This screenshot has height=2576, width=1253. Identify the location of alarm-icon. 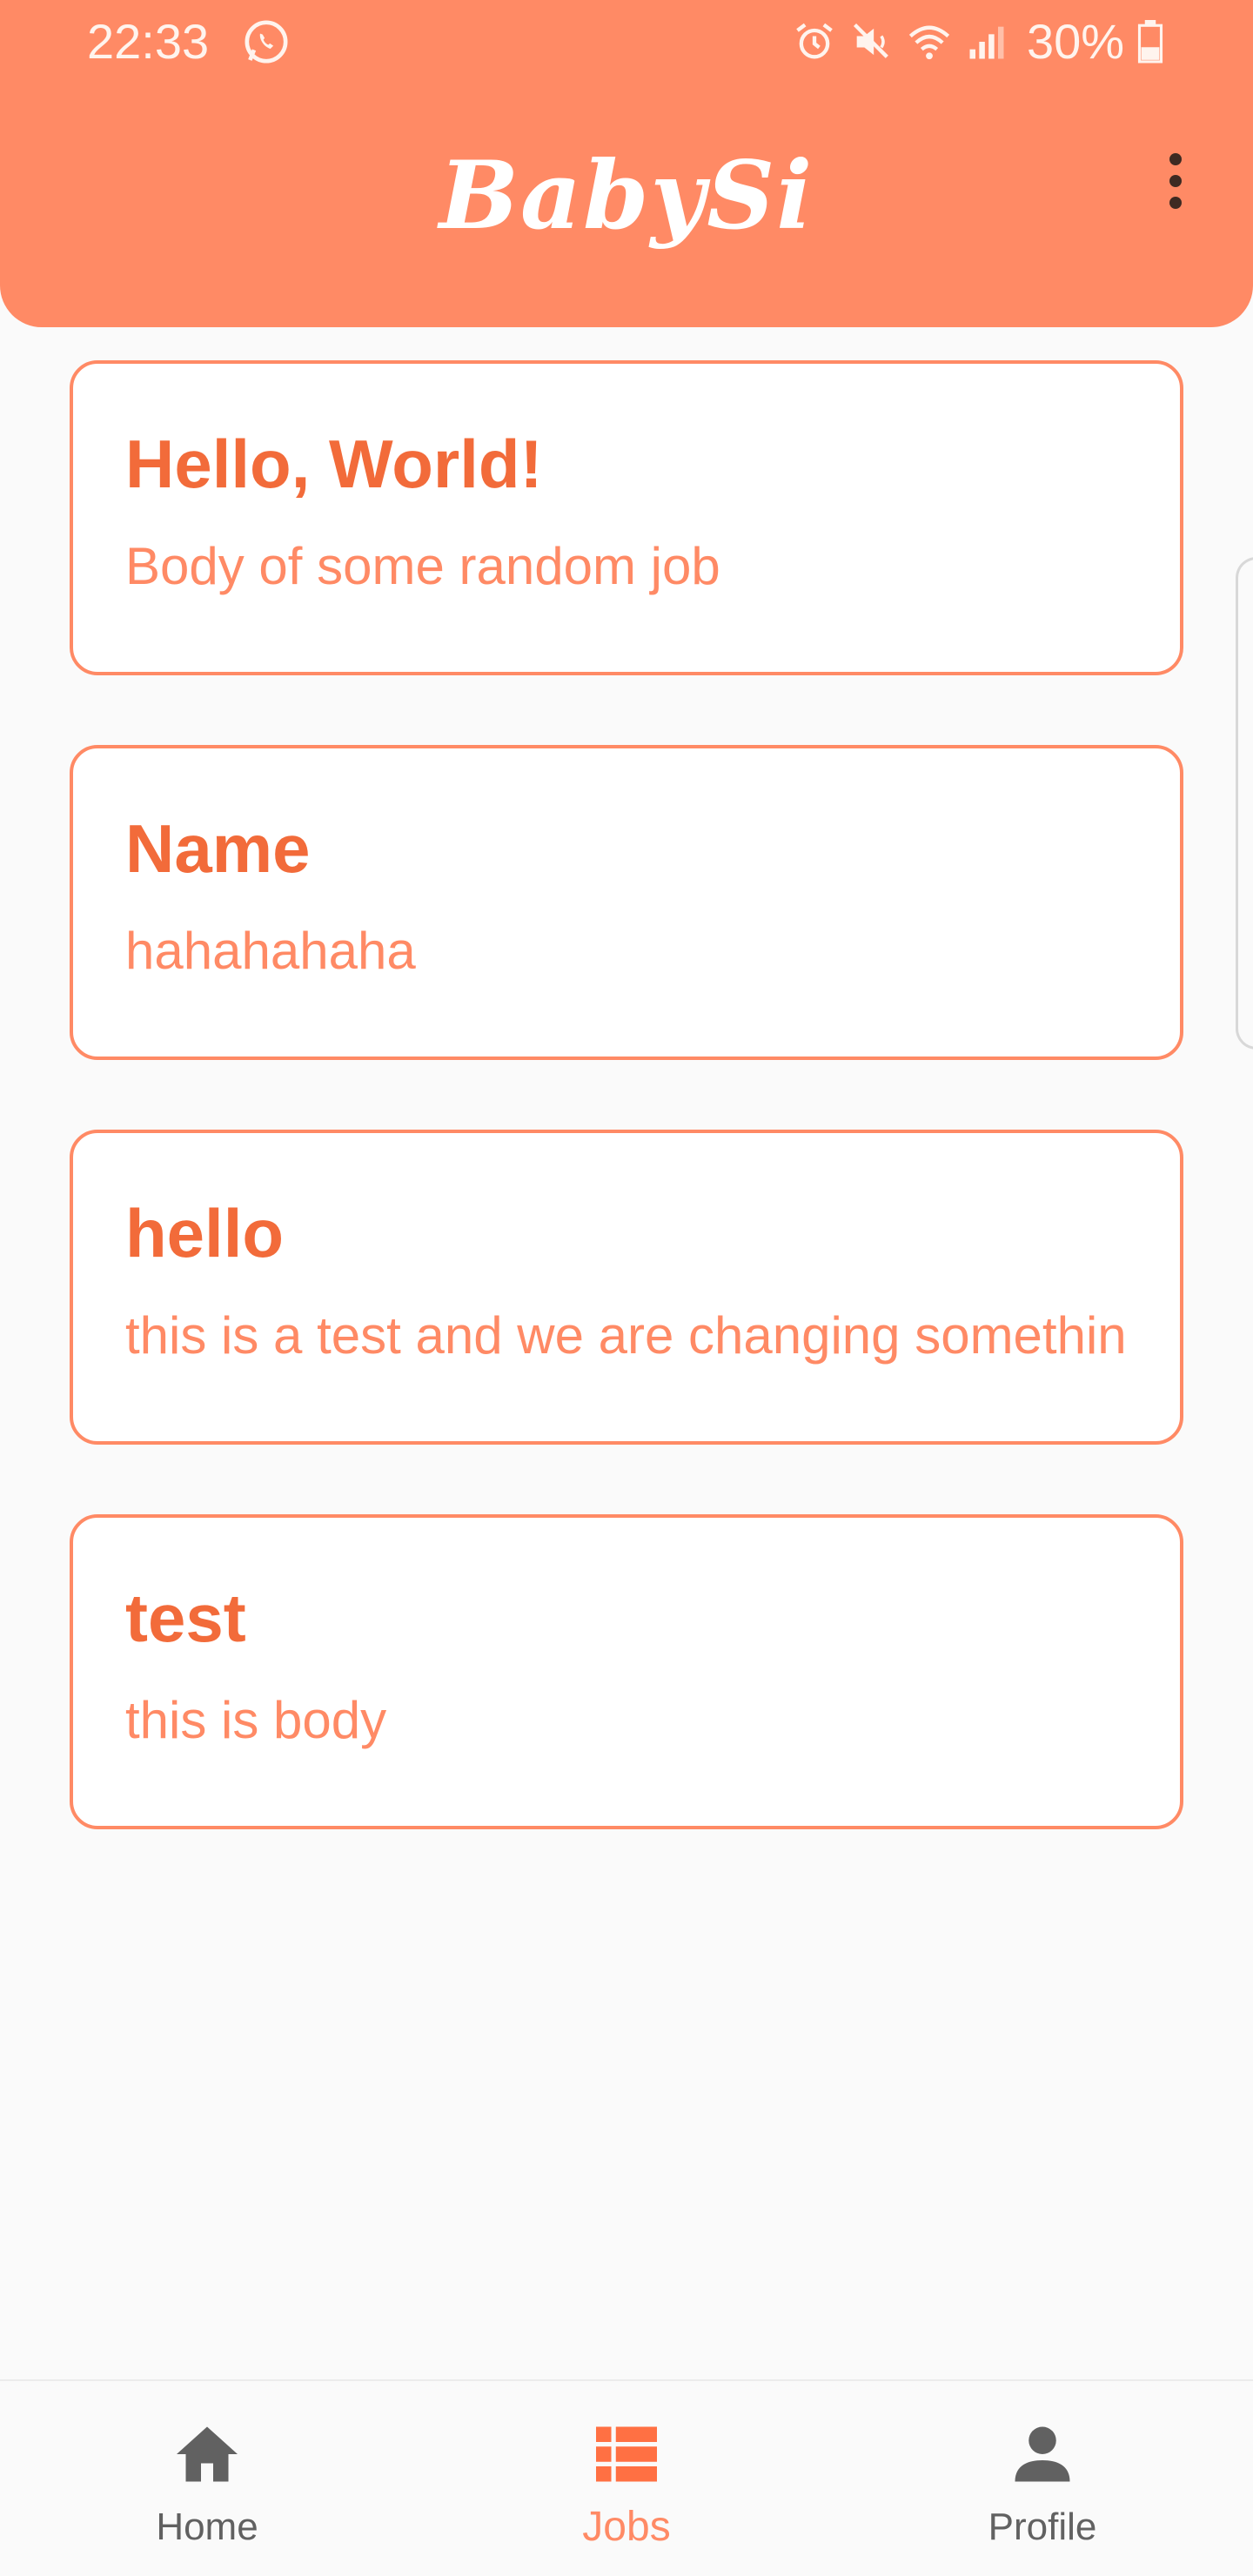
(814, 41).